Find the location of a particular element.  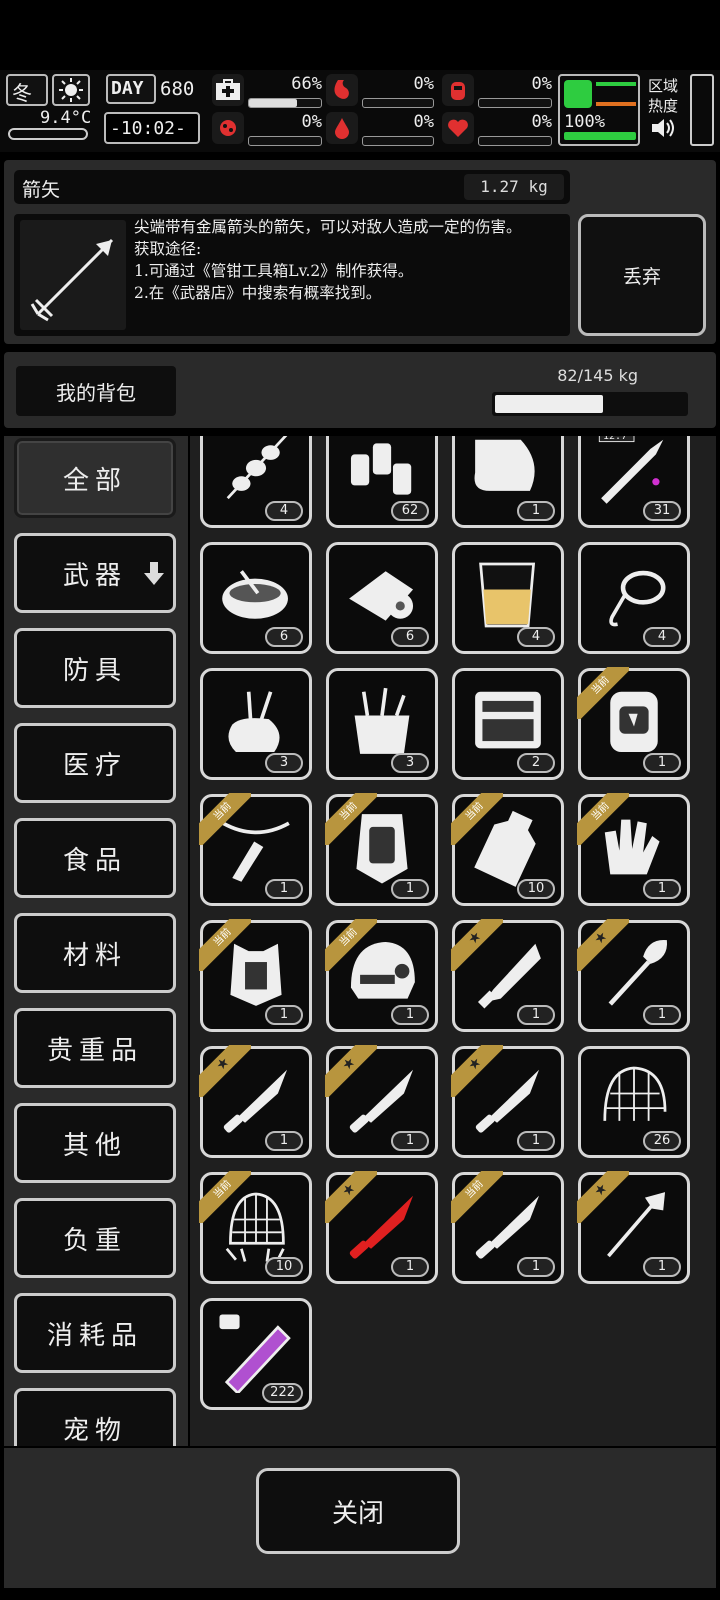

mood-pct: 0% is located at coordinates (541, 122).